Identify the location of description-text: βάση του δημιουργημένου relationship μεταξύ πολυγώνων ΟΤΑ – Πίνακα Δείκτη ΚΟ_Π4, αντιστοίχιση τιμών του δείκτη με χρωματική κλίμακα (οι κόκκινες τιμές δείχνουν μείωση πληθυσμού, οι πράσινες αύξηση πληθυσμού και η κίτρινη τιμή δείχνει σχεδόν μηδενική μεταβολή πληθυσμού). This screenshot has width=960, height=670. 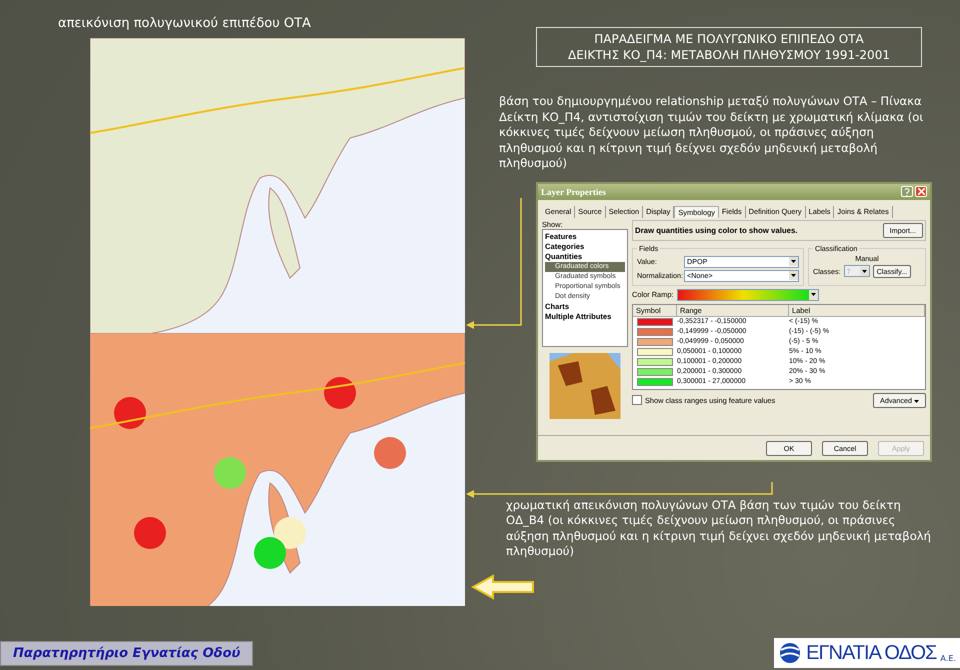
(711, 133).